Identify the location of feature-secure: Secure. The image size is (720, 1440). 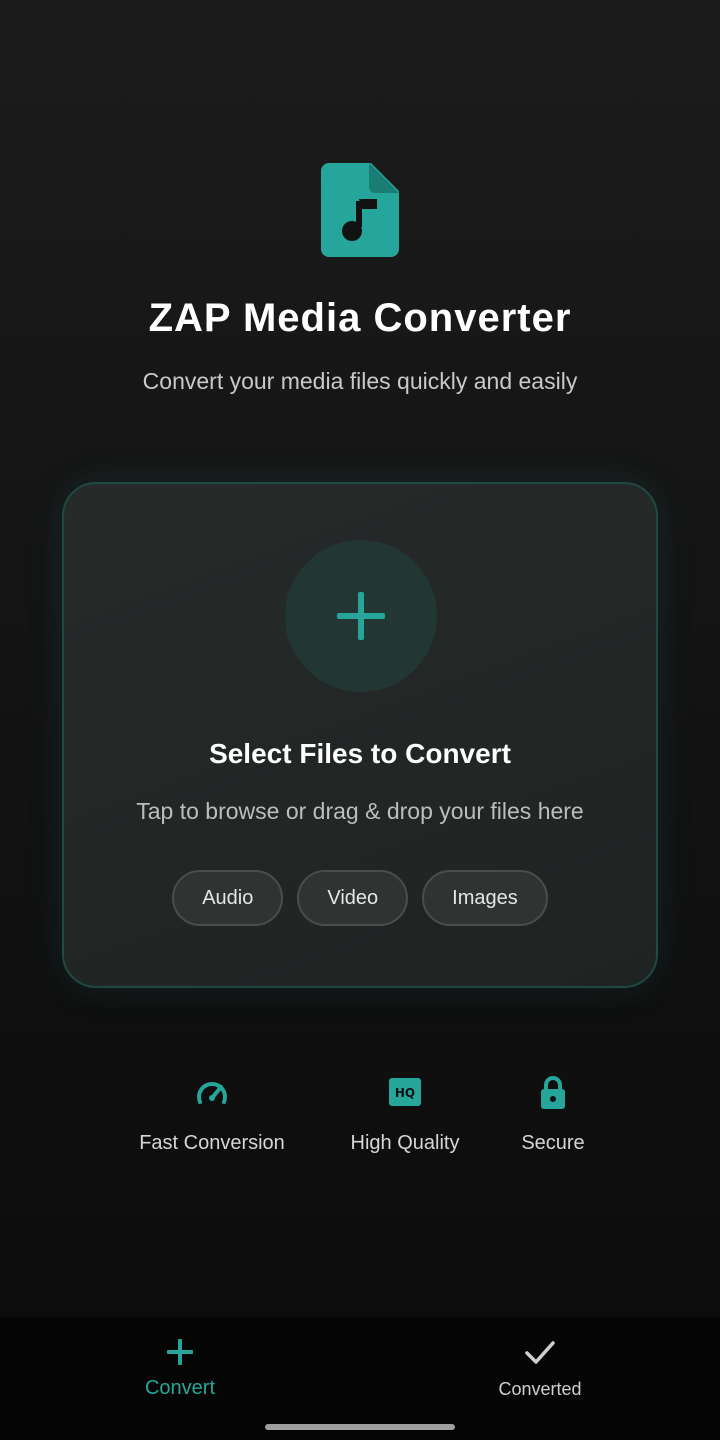
(553, 1114).